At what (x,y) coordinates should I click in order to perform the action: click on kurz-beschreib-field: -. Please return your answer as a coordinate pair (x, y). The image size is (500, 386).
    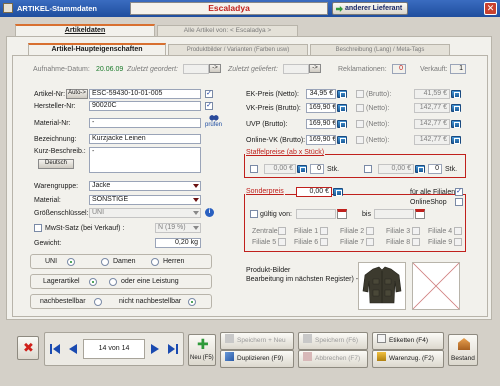
    Looking at the image, I should click on (145, 160).